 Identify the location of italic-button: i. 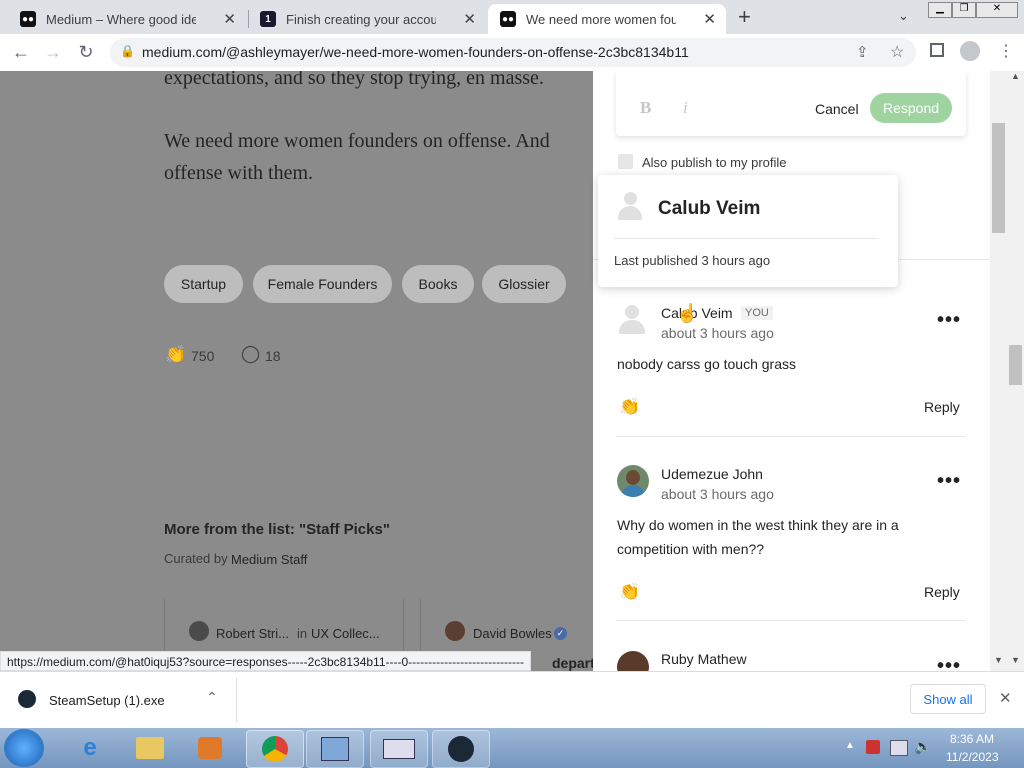
(685, 108).